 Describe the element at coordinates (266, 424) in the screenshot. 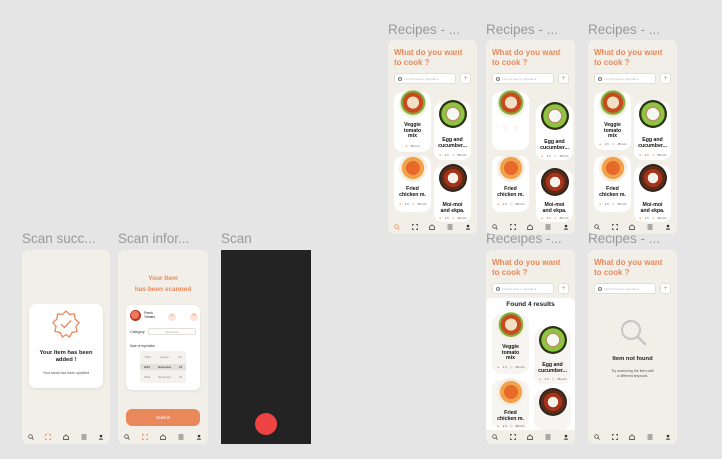

I see `shutter-button` at that location.